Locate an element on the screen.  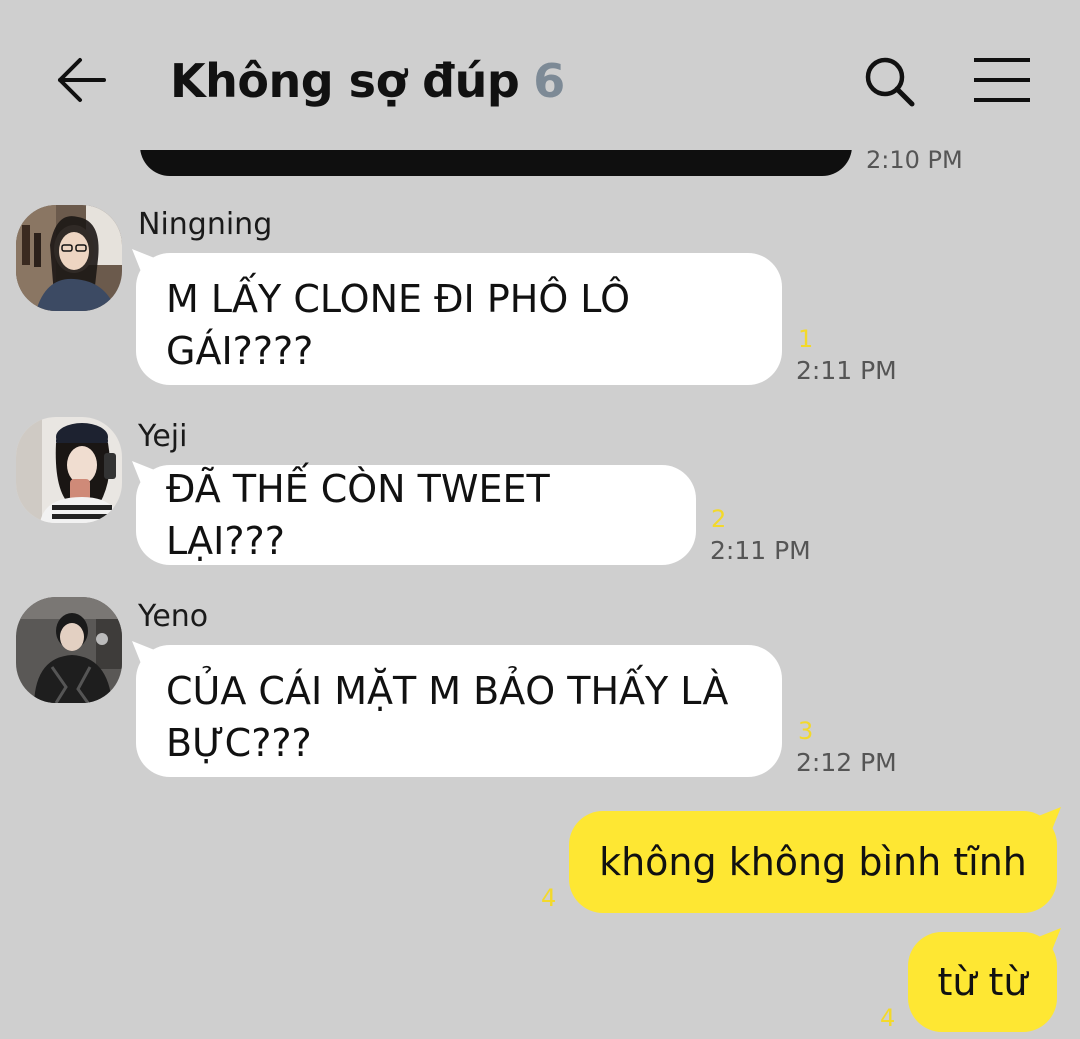
arrow-left-icon is located at coordinates (82, 80).